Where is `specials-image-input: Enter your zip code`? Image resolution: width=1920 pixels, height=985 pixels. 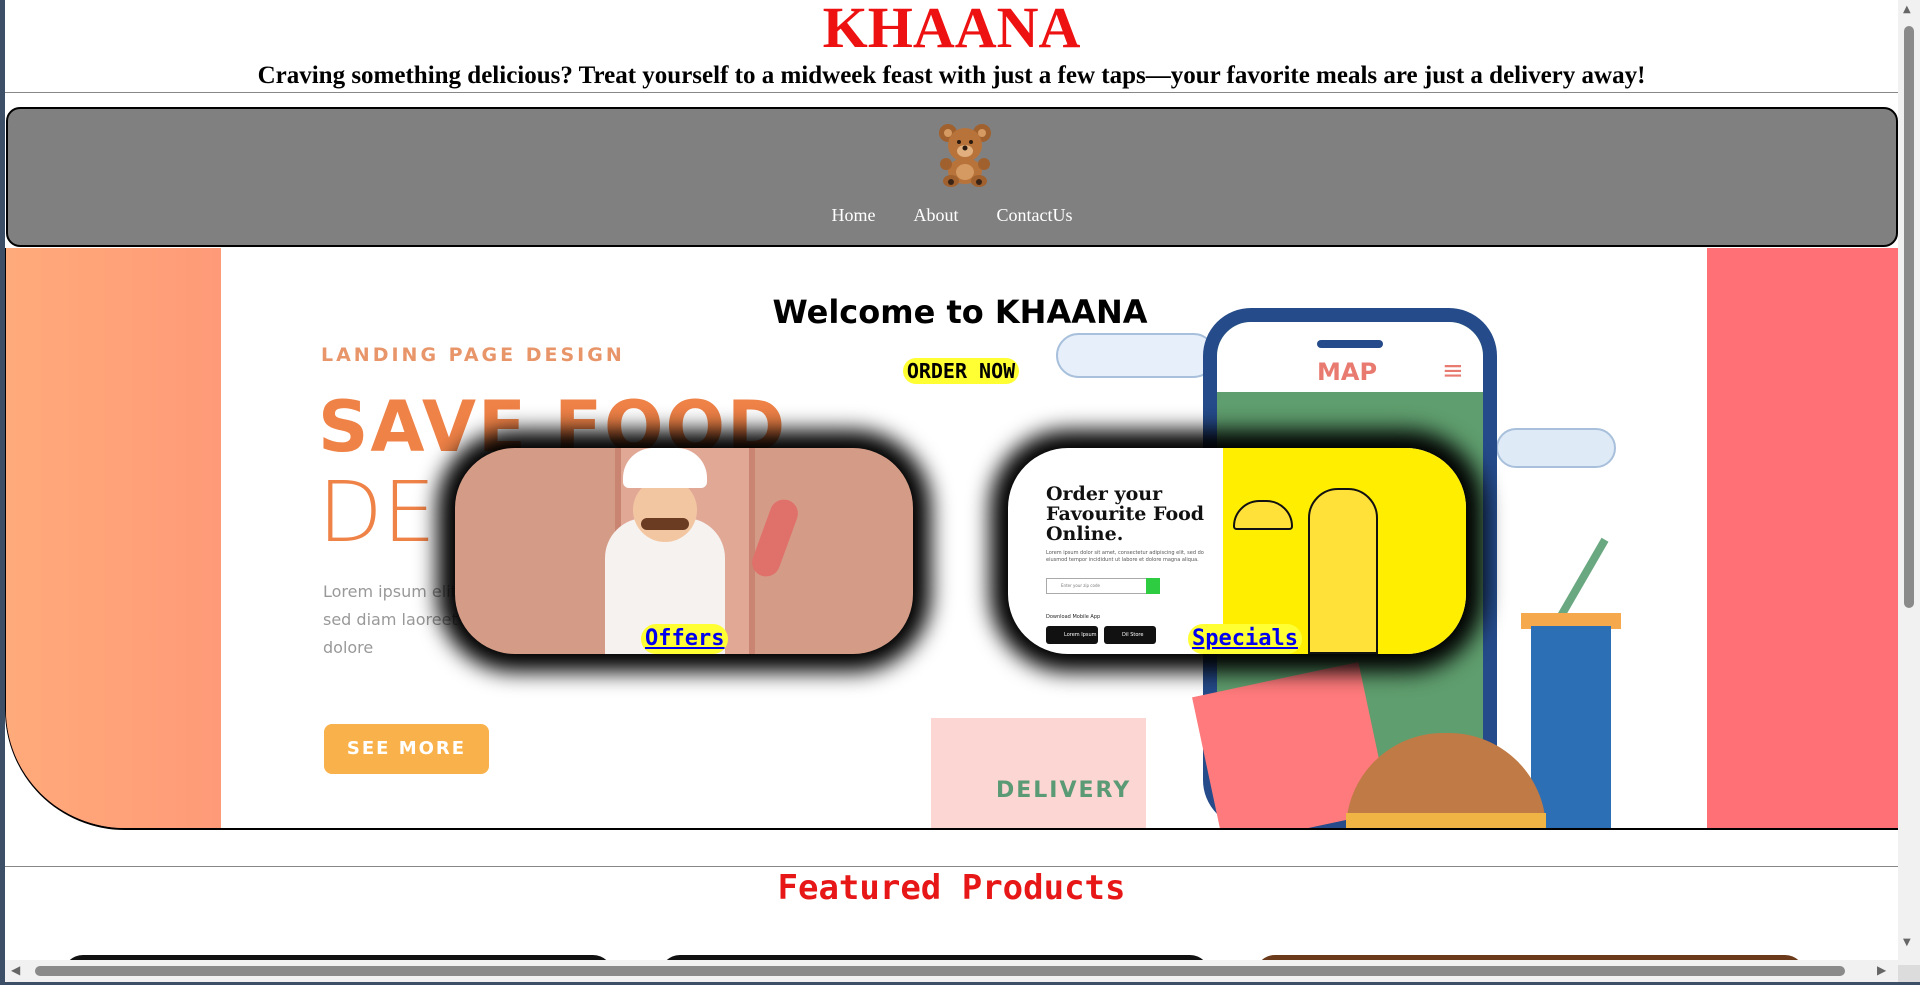
specials-image-input: Enter your zip code is located at coordinates (1102, 586).